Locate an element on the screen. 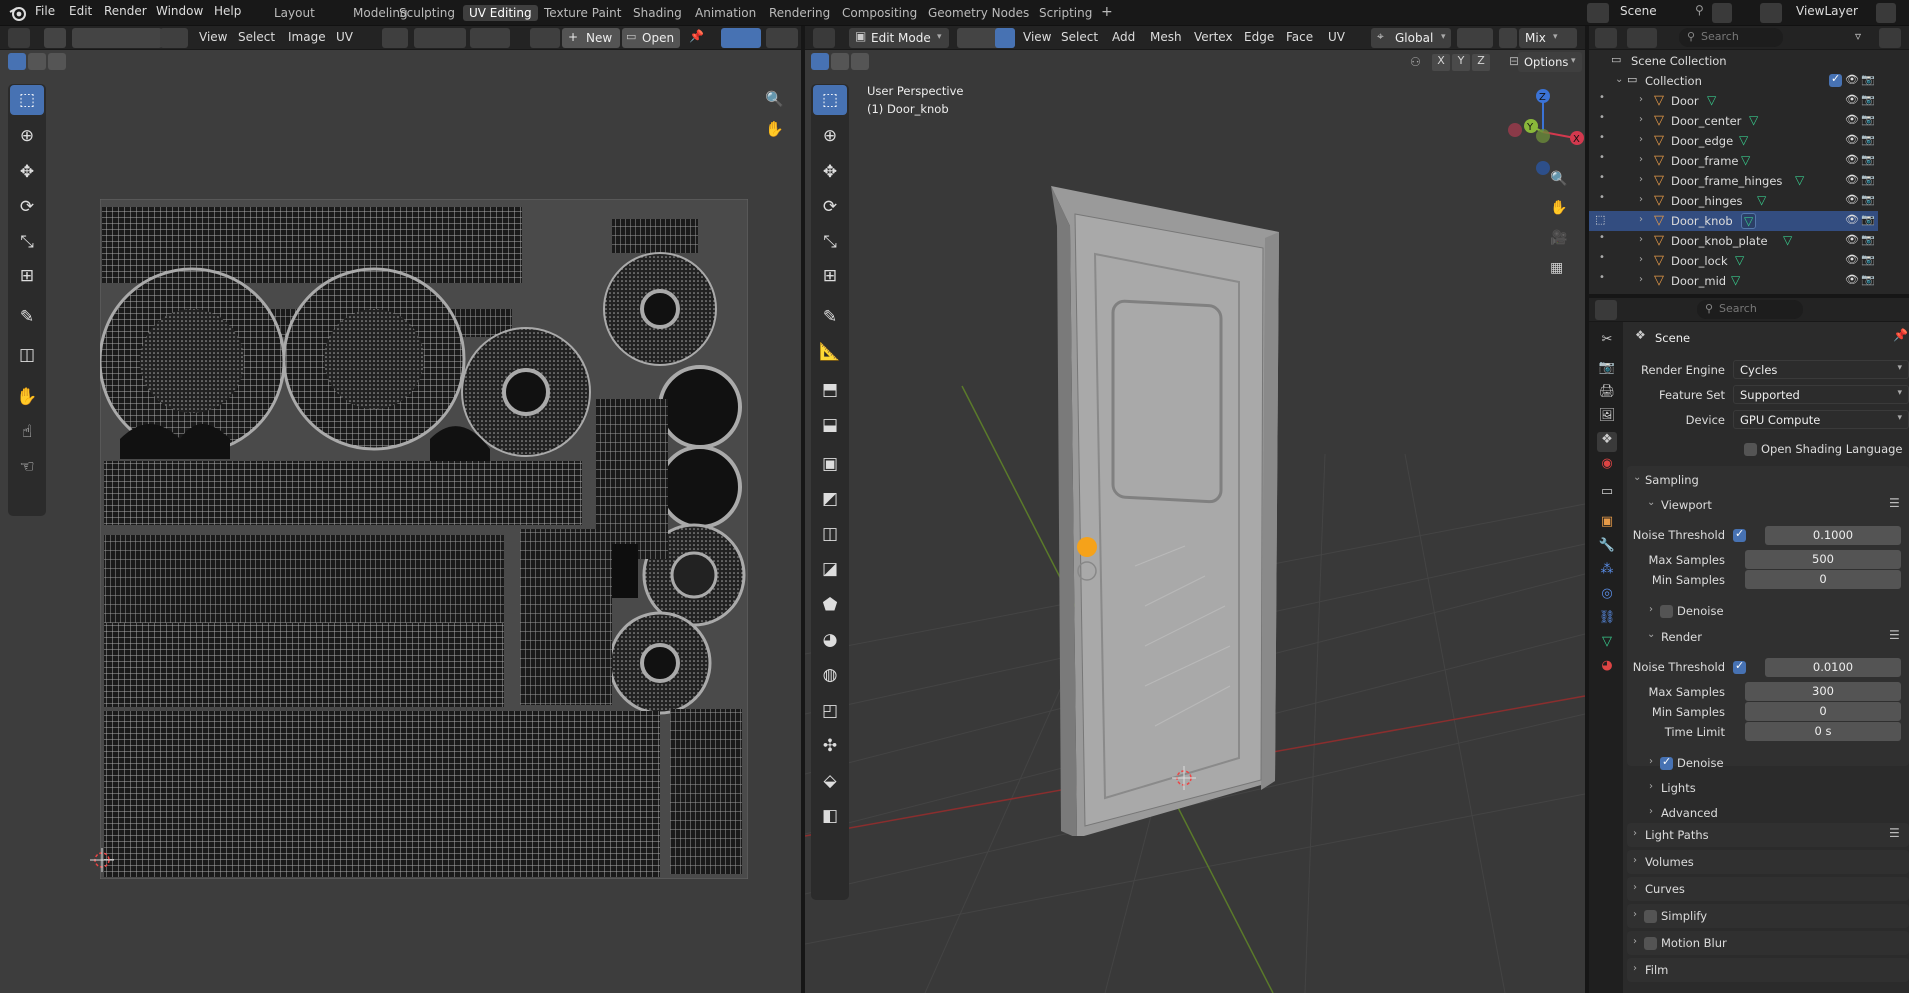 Image resolution: width=1909 pixels, height=993 pixels. pin-scene-icon: ⚲ is located at coordinates (1699, 10).